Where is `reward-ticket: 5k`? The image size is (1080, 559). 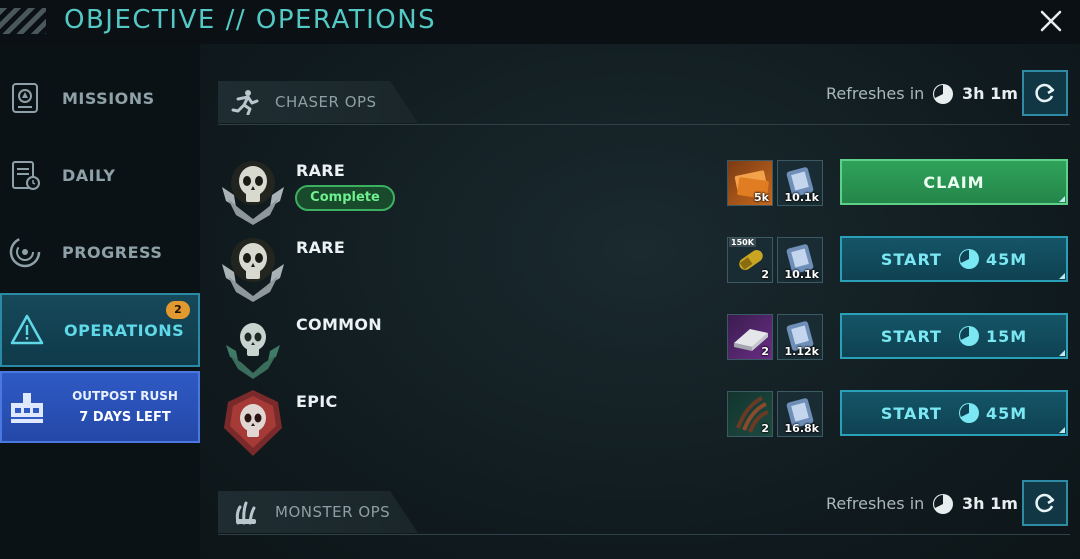 reward-ticket: 5k is located at coordinates (750, 183).